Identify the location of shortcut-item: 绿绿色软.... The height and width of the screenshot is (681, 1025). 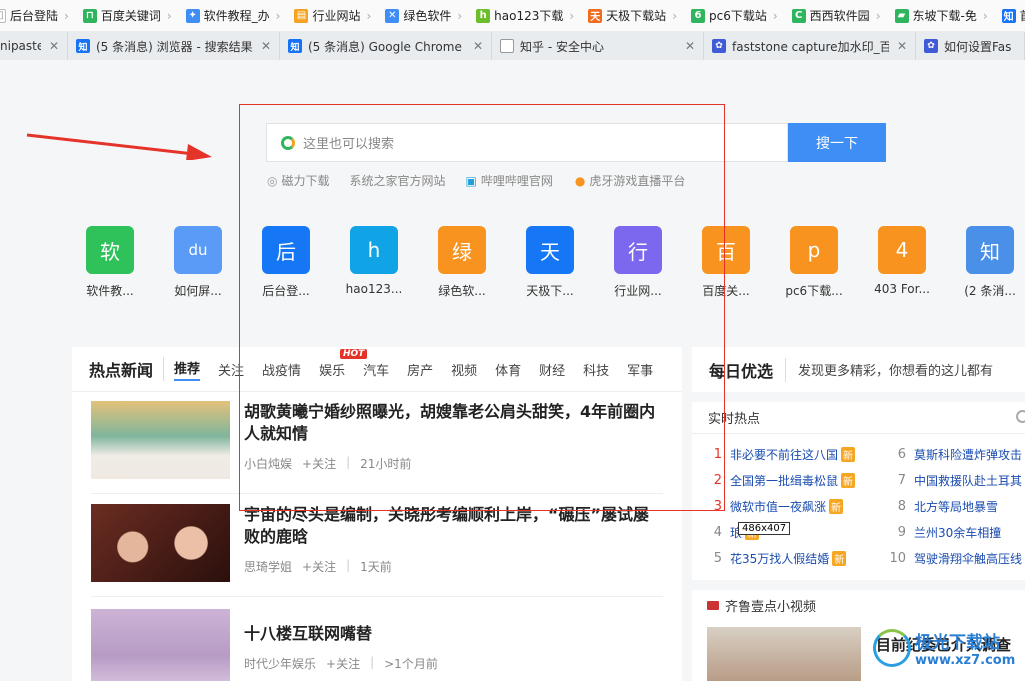
(462, 262).